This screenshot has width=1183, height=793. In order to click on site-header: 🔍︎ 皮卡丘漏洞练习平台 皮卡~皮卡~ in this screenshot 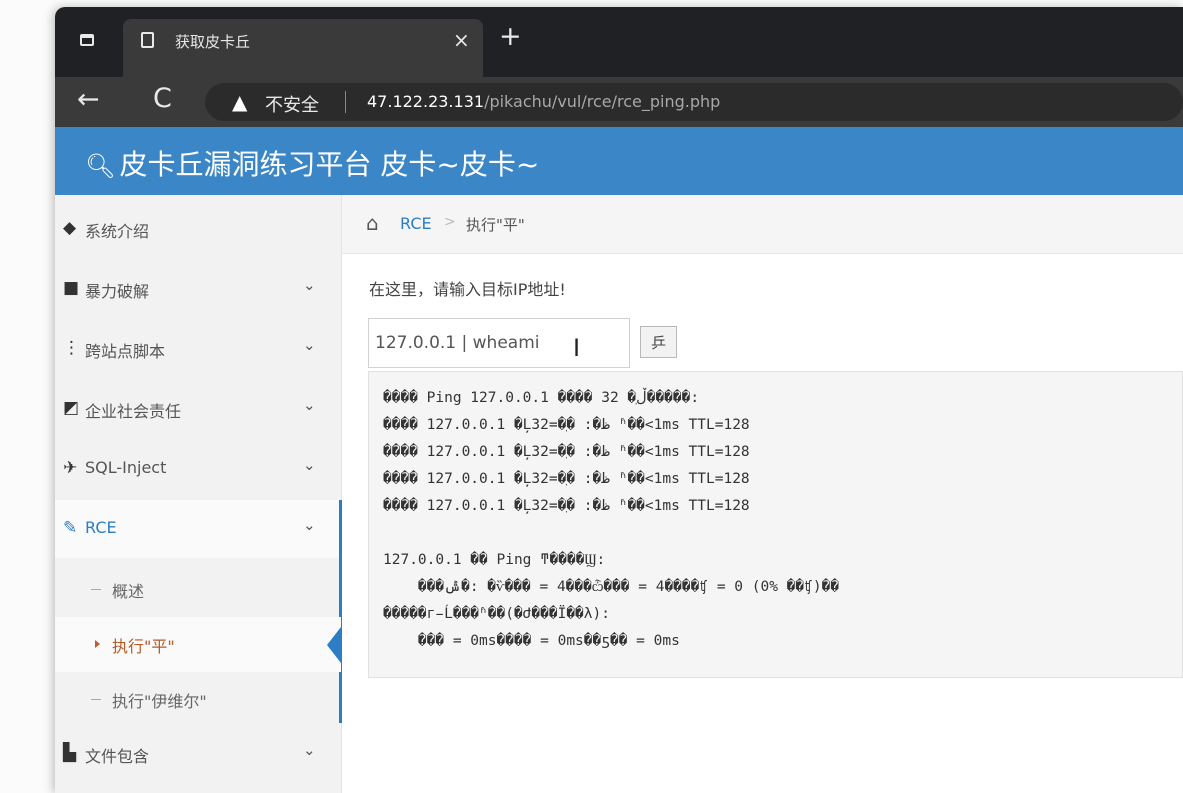, I will do `click(619, 161)`.